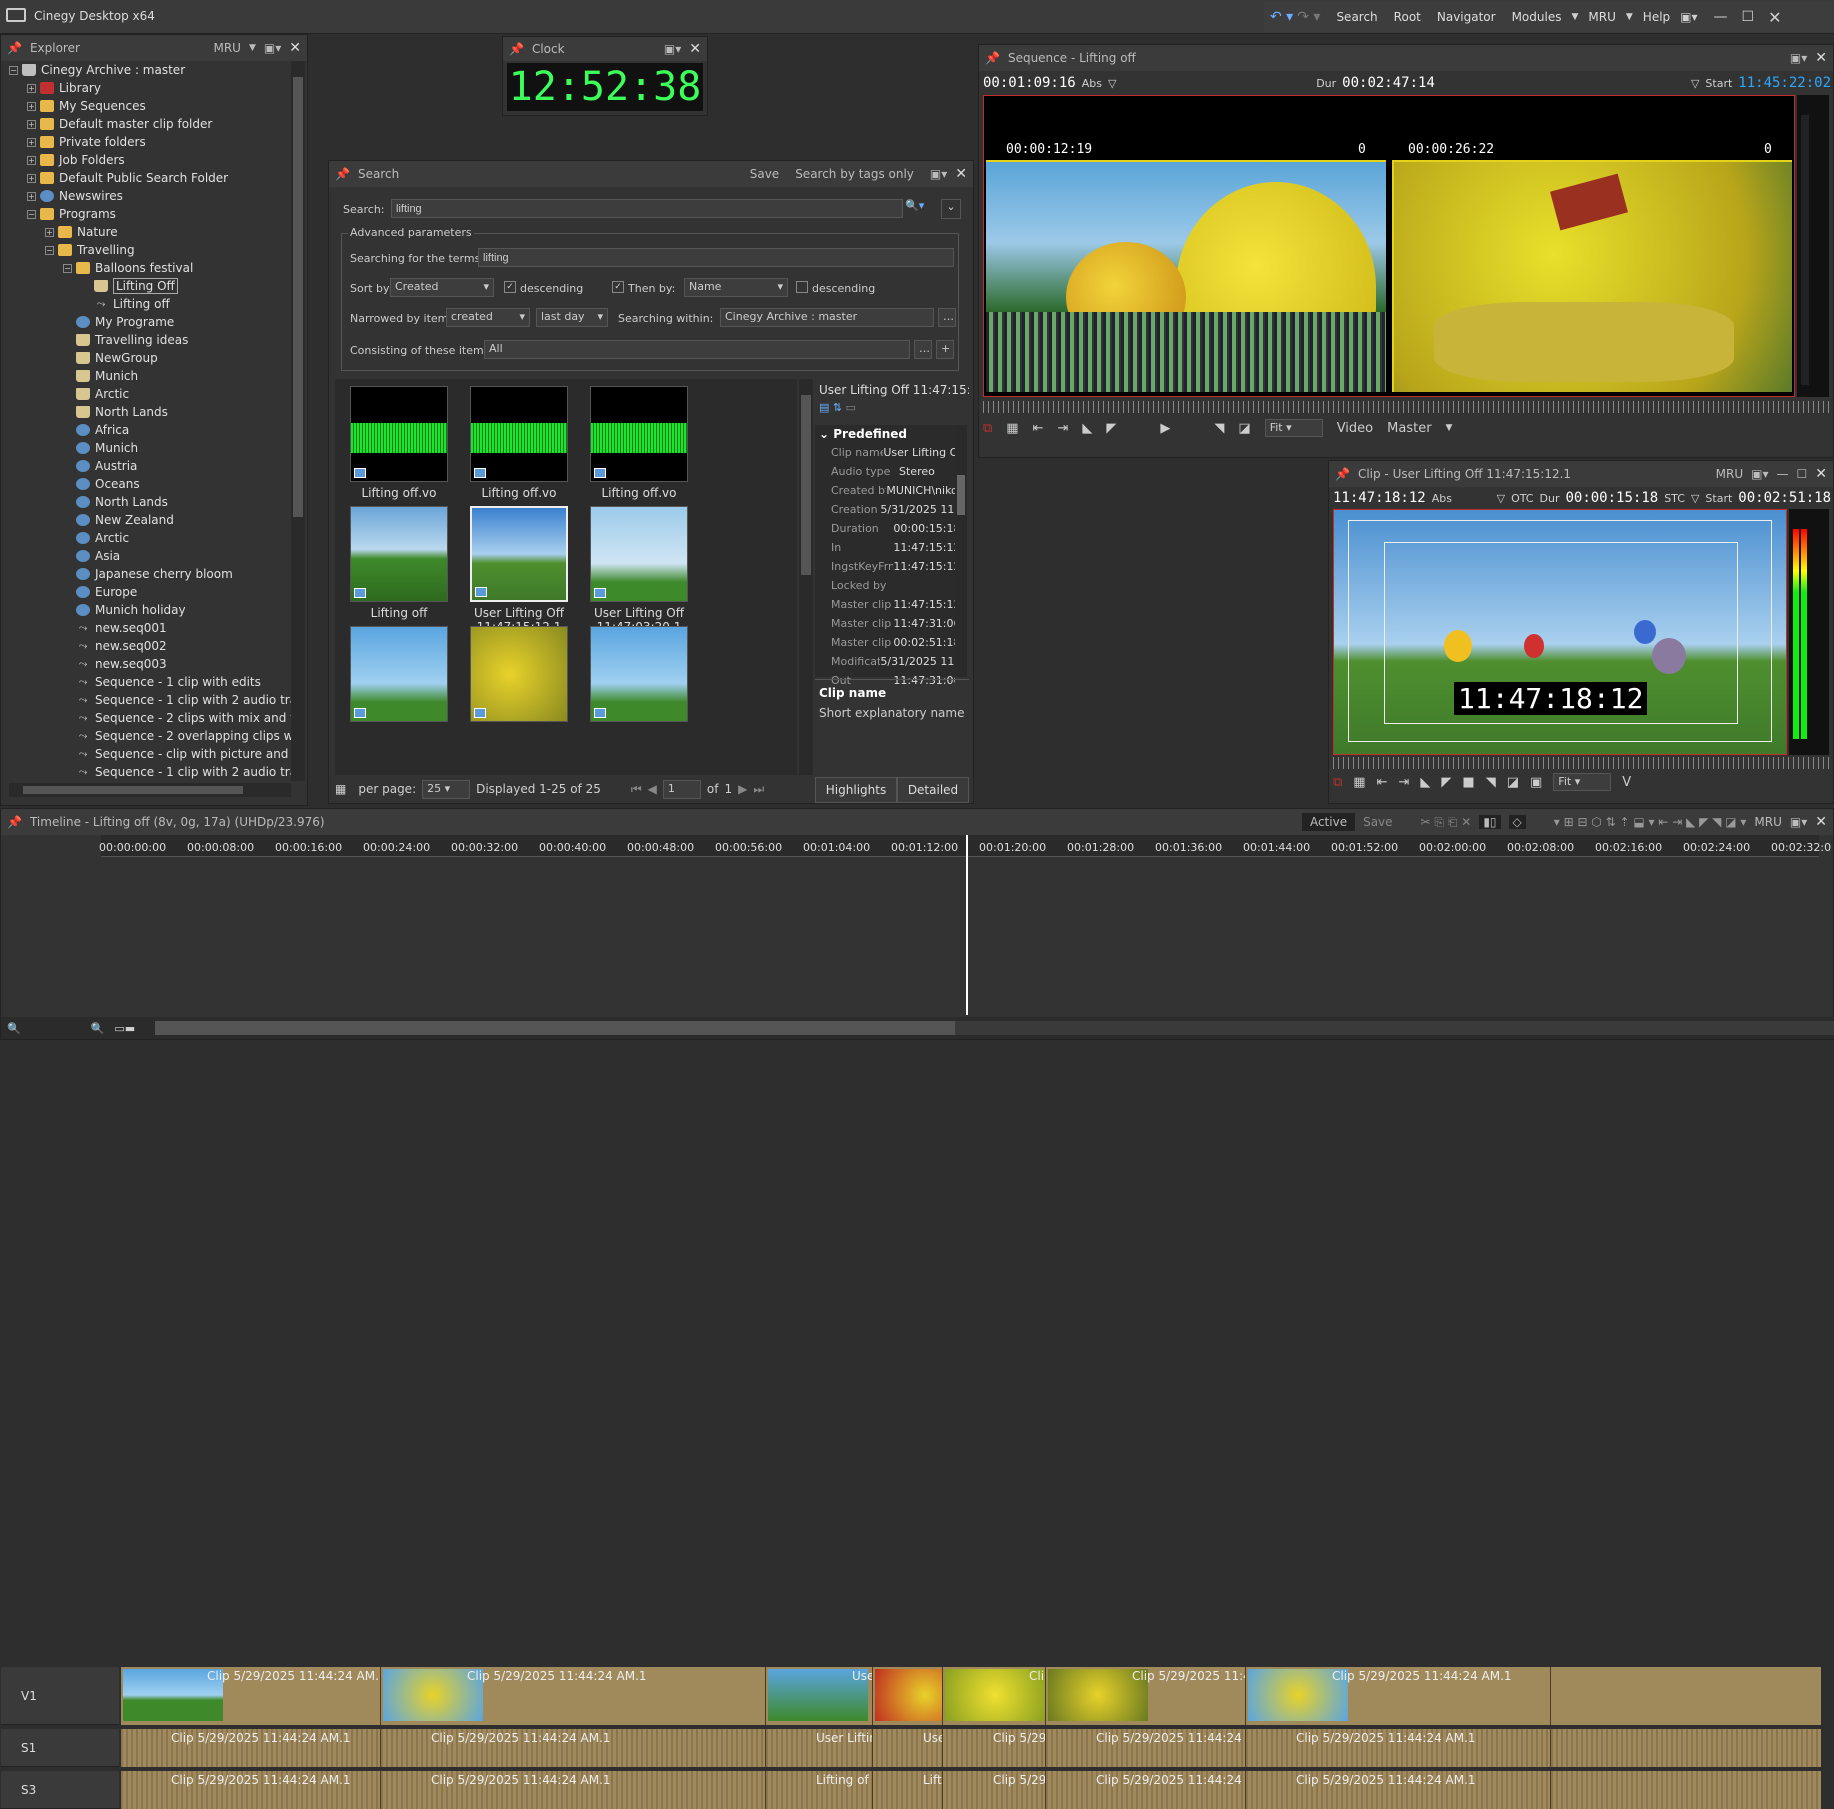  Describe the element at coordinates (1359, 782) in the screenshot. I see `grid-icon: ▦` at that location.